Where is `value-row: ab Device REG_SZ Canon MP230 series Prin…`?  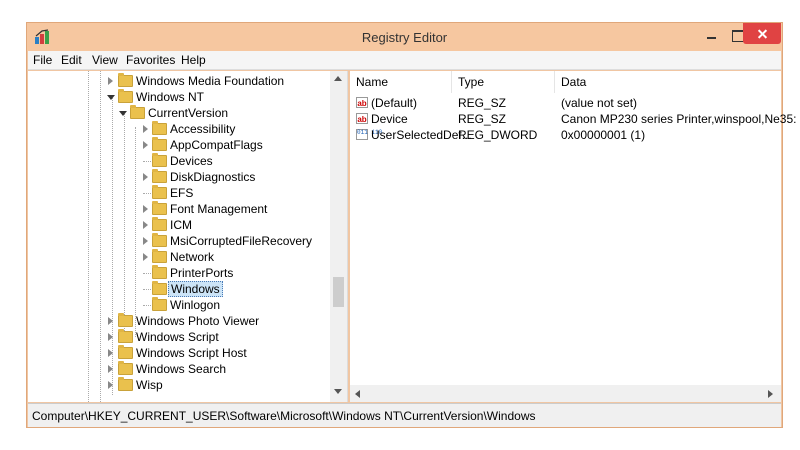 value-row: ab Device REG_SZ Canon MP230 series Prin… is located at coordinates (573, 119).